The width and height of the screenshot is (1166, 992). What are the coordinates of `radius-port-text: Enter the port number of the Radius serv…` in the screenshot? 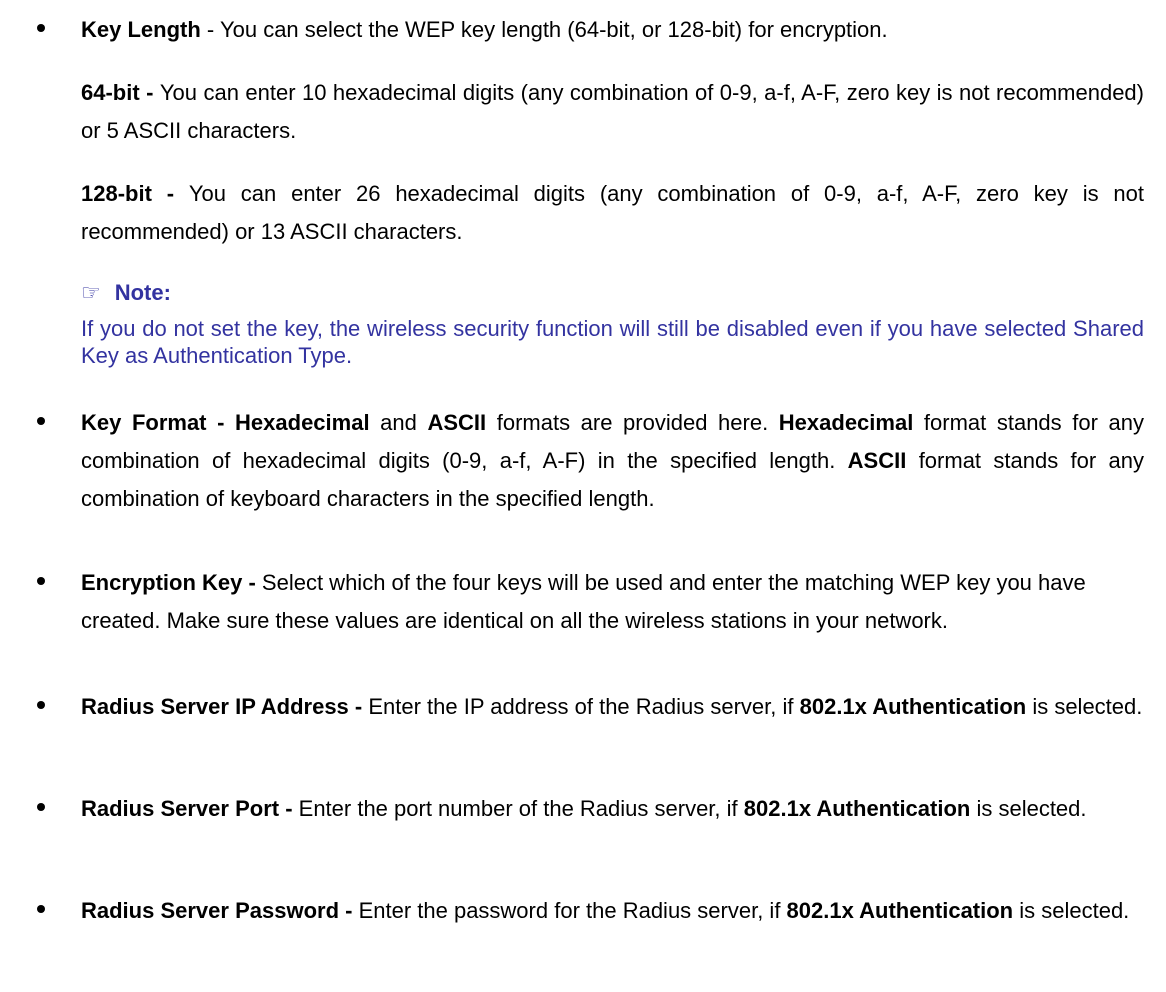 It's located at (521, 808).